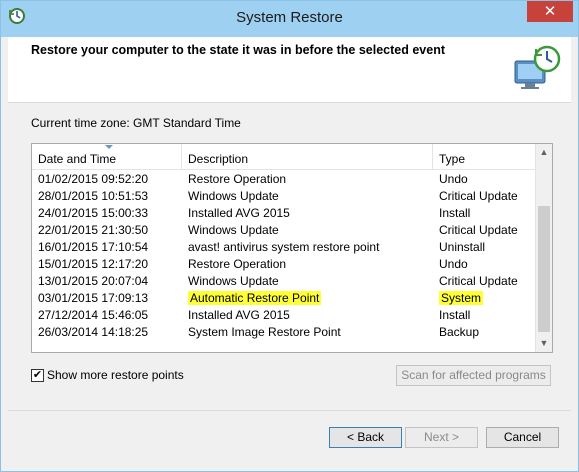 The image size is (579, 472). I want to click on column-header-date-label: Date and Time, so click(77, 159).